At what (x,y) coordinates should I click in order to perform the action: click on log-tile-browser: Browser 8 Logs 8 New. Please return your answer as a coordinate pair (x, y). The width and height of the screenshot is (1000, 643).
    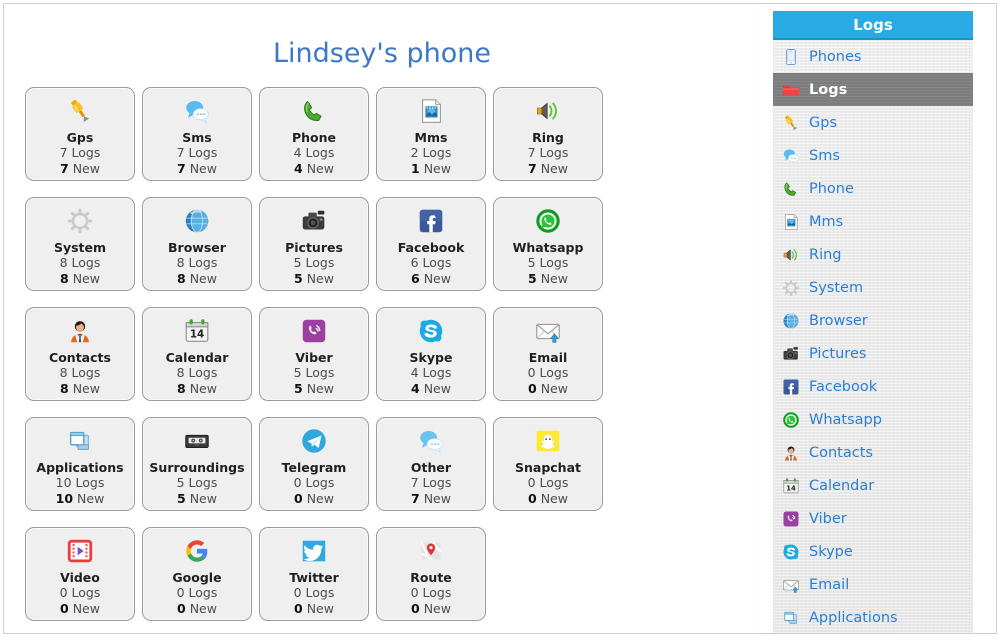
    Looking at the image, I should click on (197, 244).